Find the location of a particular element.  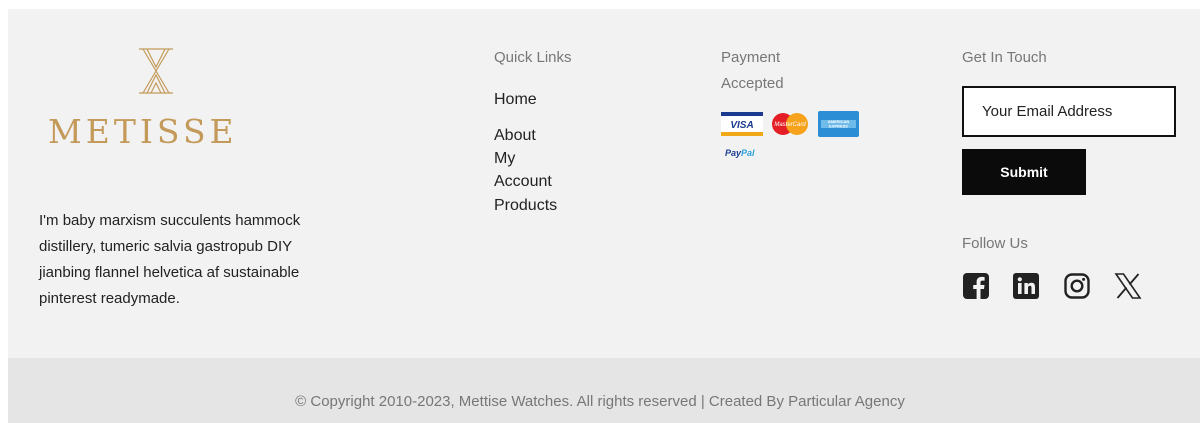

footer-link-about: About is located at coordinates (529, 135).